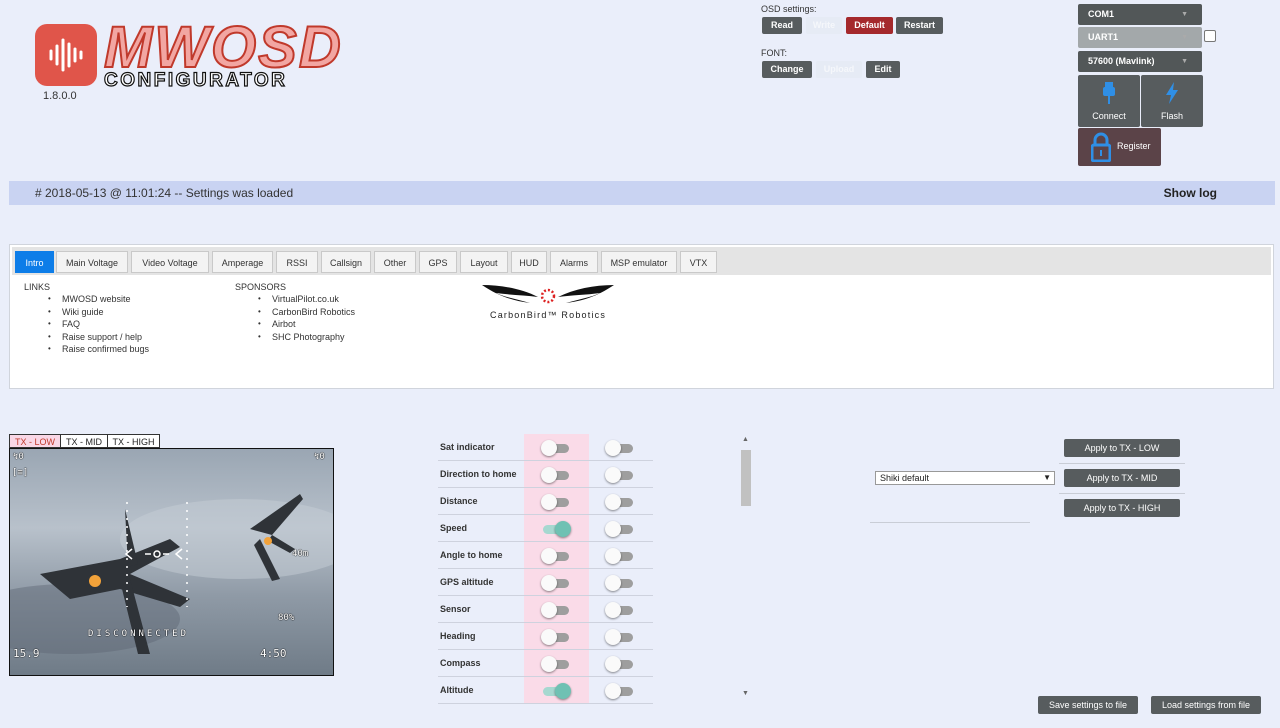  I want to click on font-edit-button: Edit, so click(883, 69).